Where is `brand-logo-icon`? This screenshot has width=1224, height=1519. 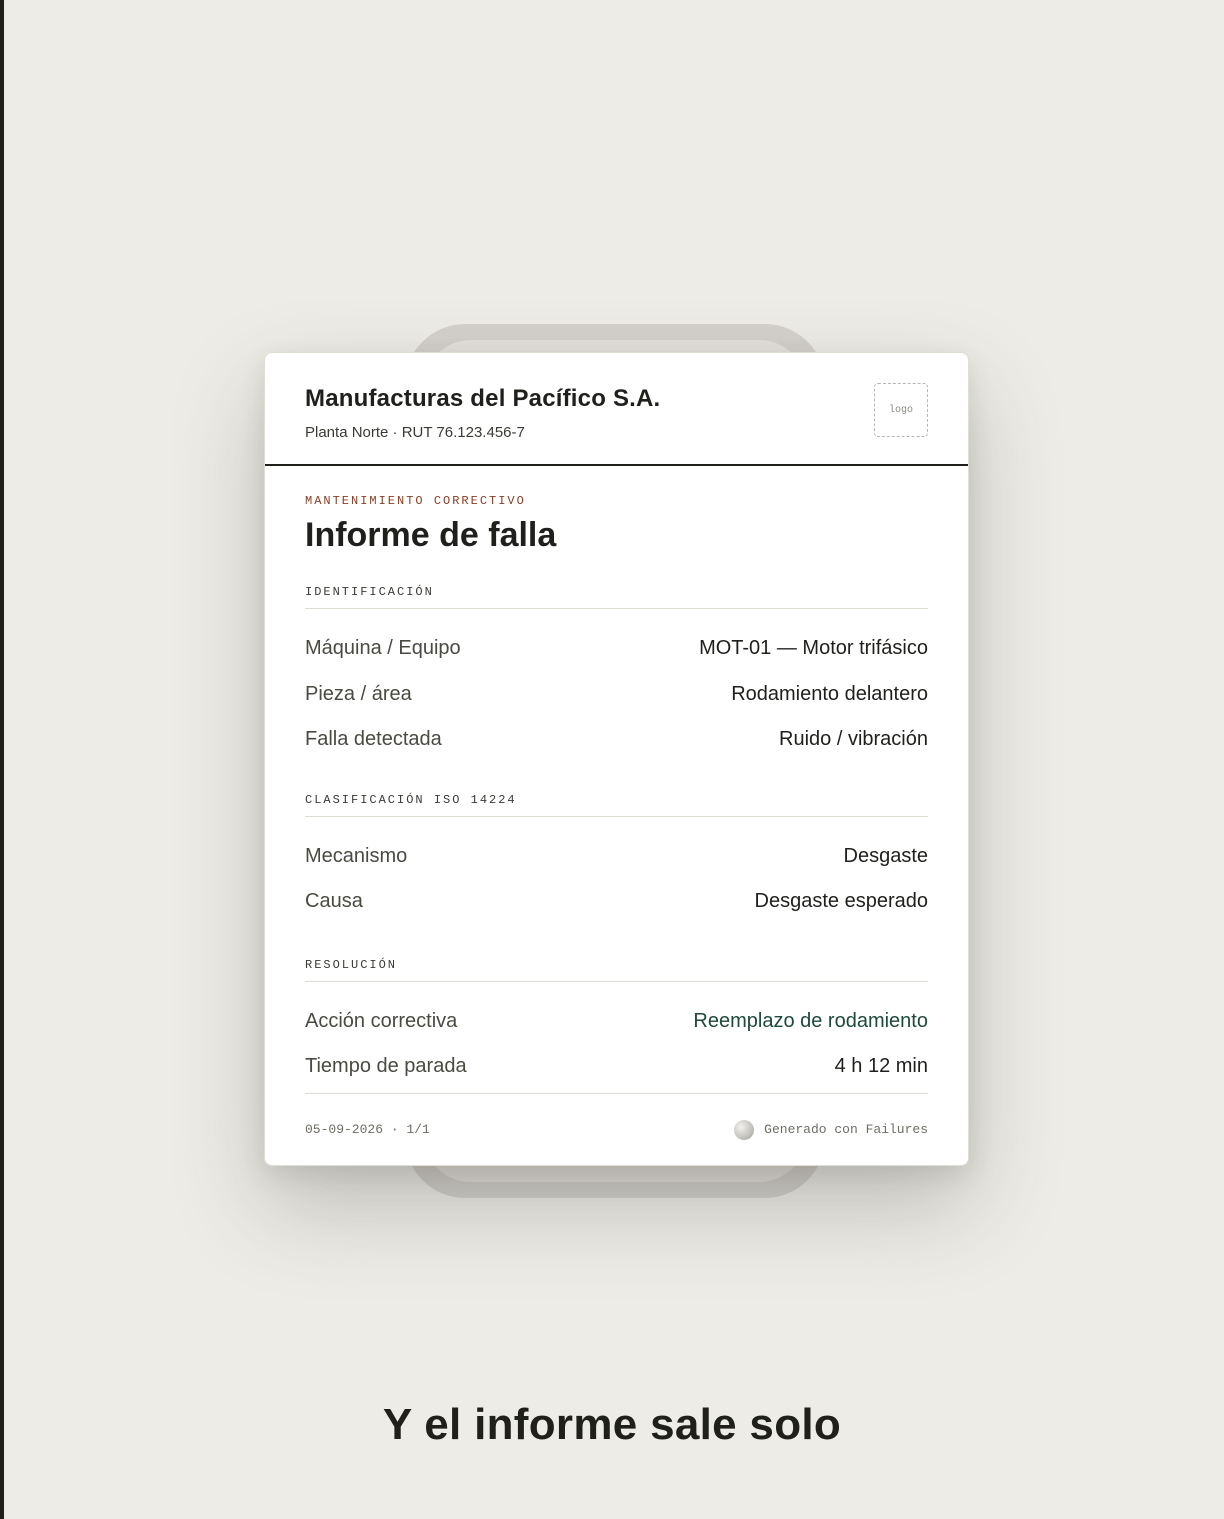 brand-logo-icon is located at coordinates (744, 1129).